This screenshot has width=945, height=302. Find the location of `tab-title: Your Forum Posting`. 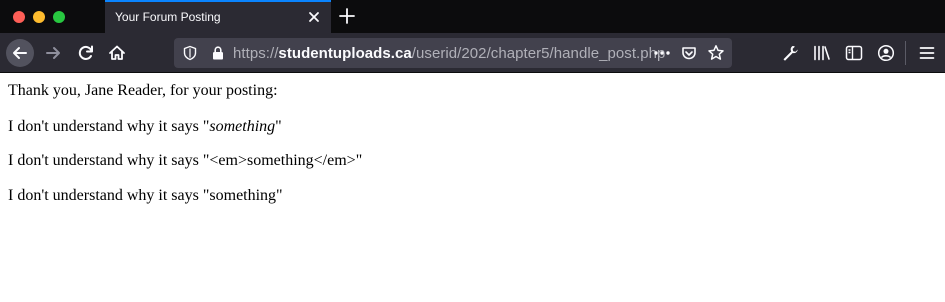

tab-title: Your Forum Posting is located at coordinates (168, 17).